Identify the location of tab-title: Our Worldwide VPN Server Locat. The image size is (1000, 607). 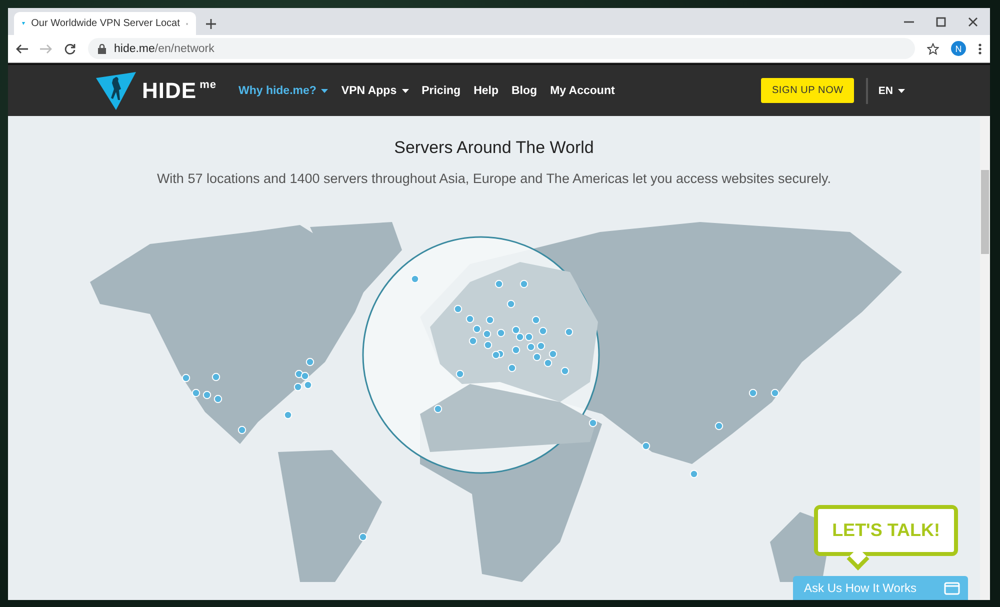
(105, 23).